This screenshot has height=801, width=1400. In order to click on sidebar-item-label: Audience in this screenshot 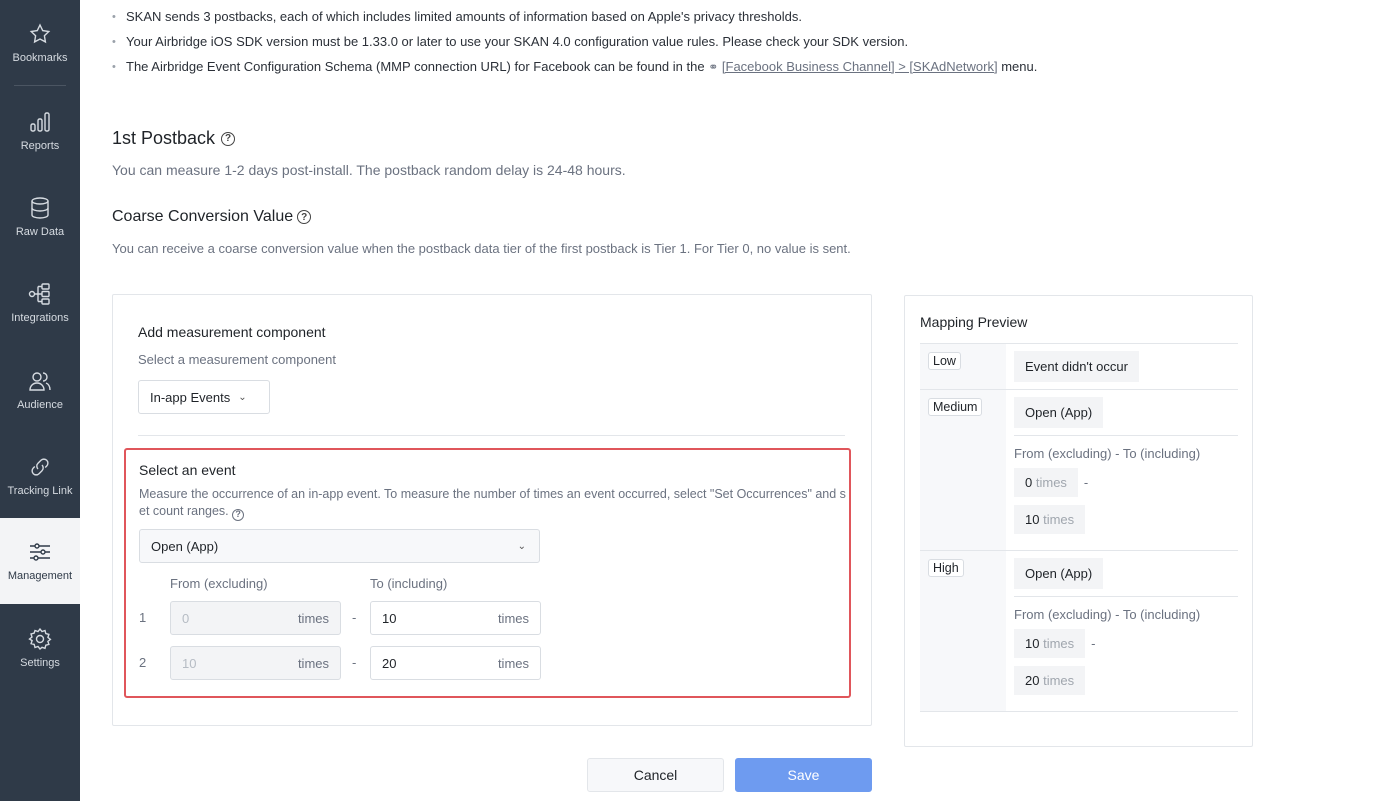, I will do `click(40, 405)`.